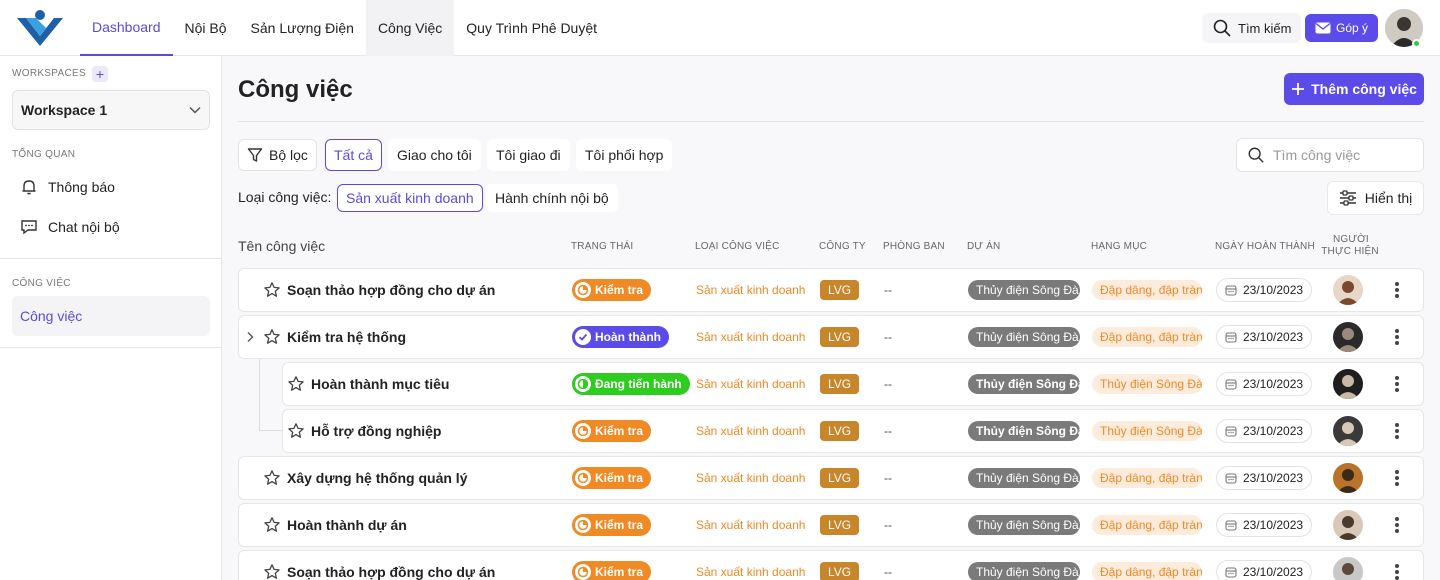 The width and height of the screenshot is (1440, 580). Describe the element at coordinates (528, 155) in the screenshot. I see `scope-chip-assigned-by-me: Tôi giao đi` at that location.